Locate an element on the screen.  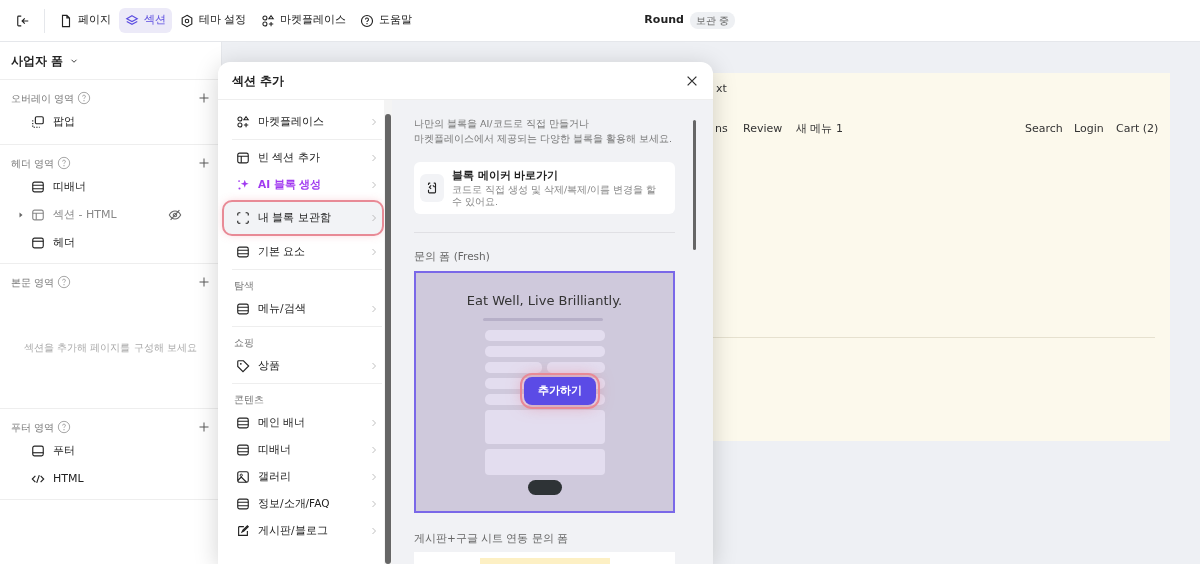
shortcut-description: 코드로 직접 생성 및 삭제/복제/이름 변경을 할 수 있어요. is located at coordinates (554, 195).